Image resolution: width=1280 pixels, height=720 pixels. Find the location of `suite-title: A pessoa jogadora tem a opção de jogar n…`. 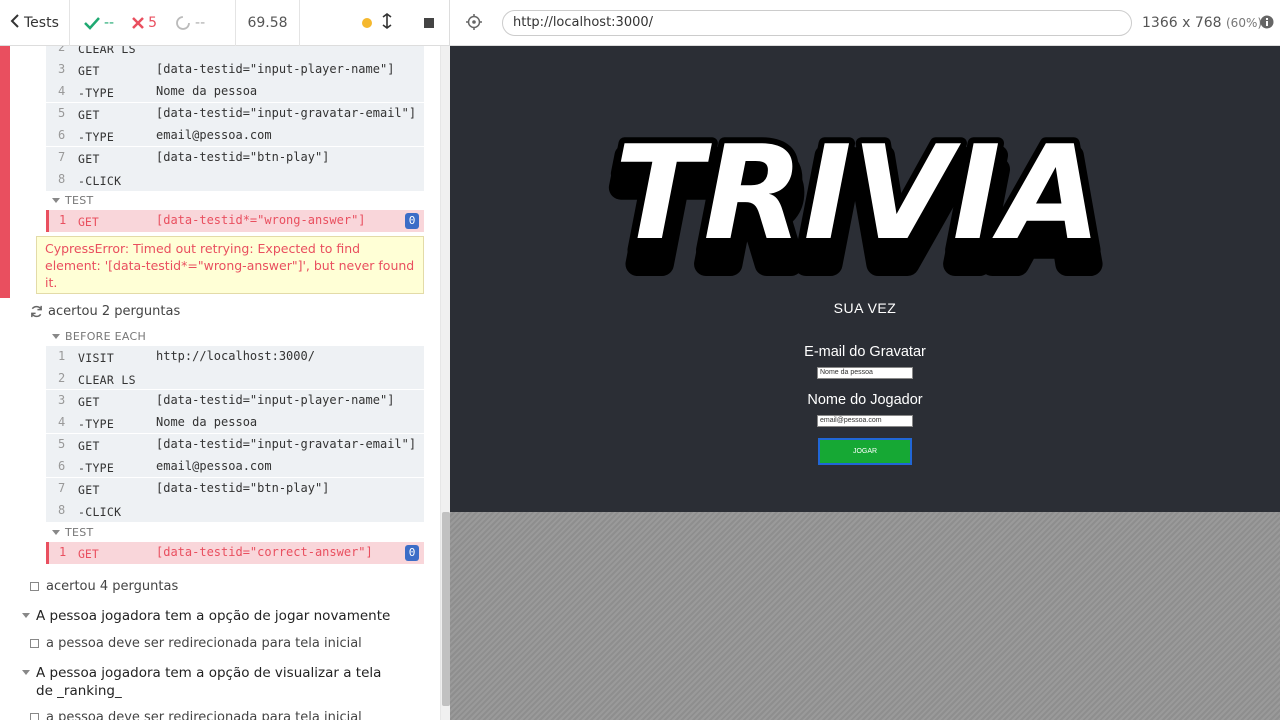

suite-title: A pessoa jogadora tem a opção de jogar n… is located at coordinates (206, 616).